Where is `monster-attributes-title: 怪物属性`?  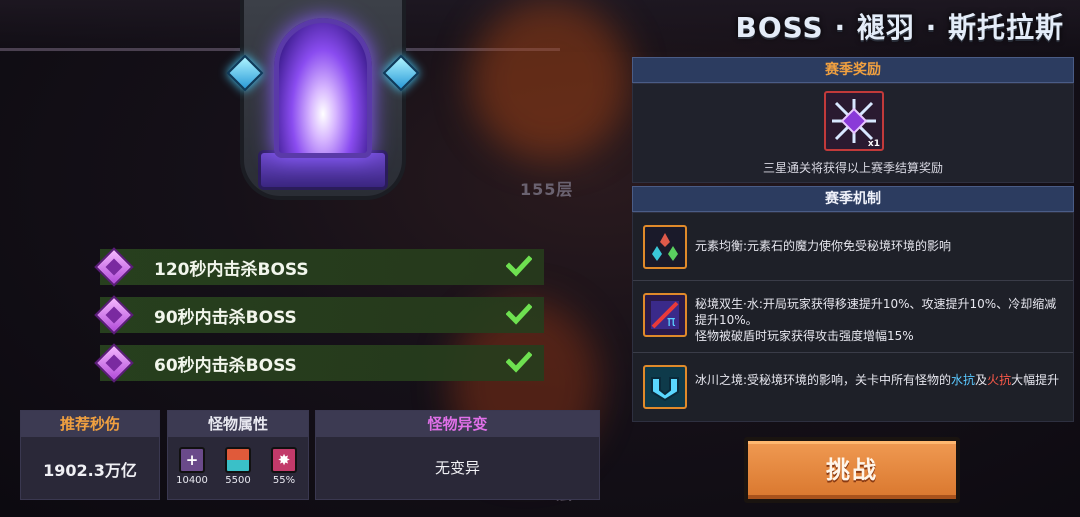 monster-attributes-title: 怪物属性 is located at coordinates (238, 424).